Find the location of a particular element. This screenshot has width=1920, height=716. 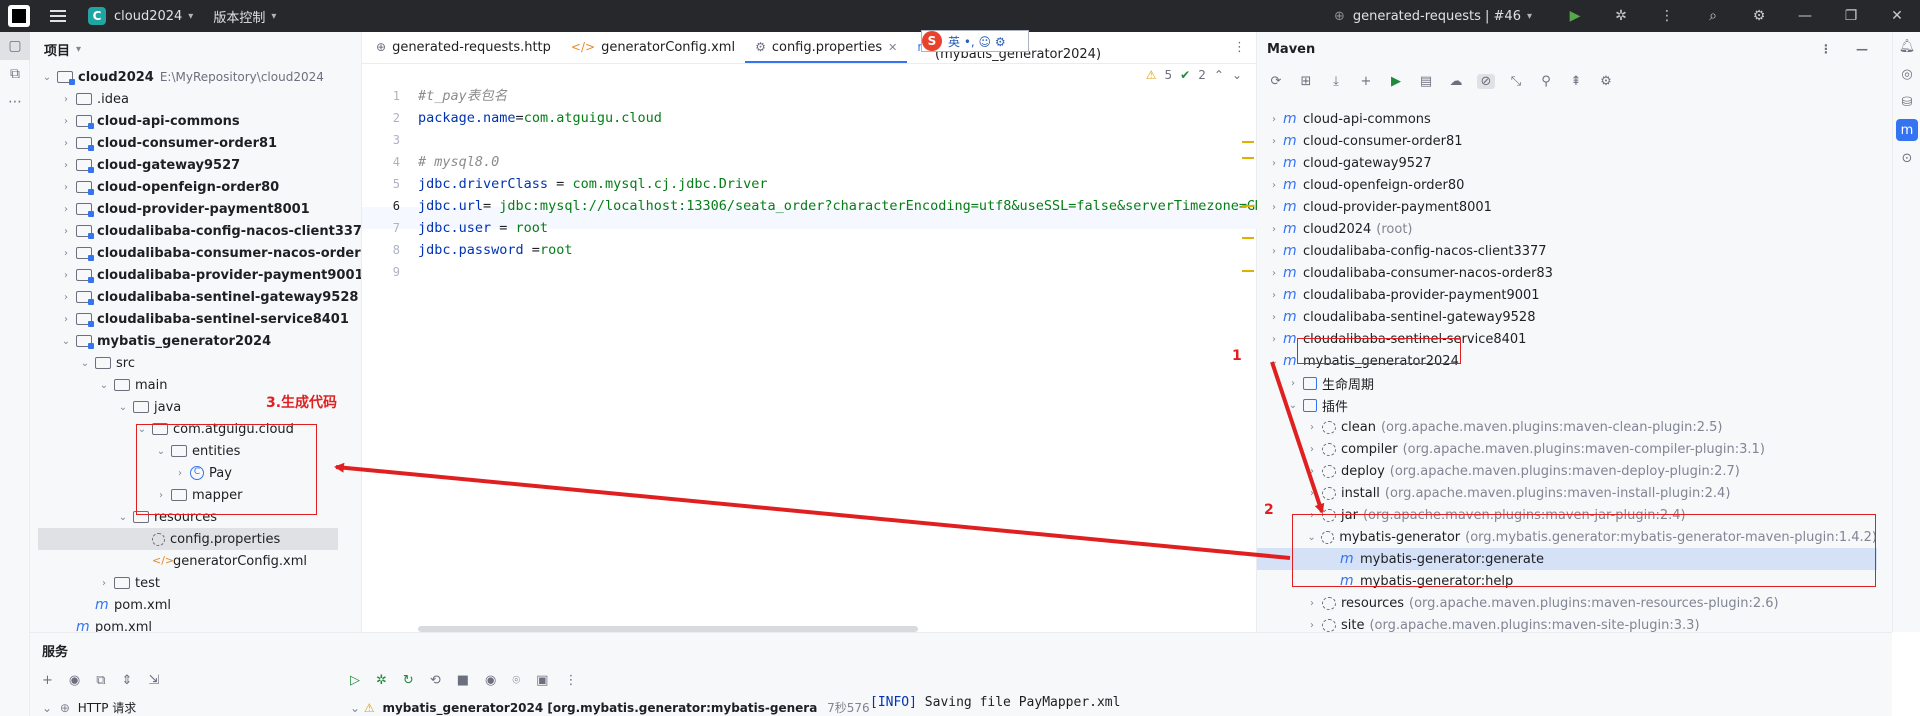

download-icon: ⤓ is located at coordinates (1336, 81).